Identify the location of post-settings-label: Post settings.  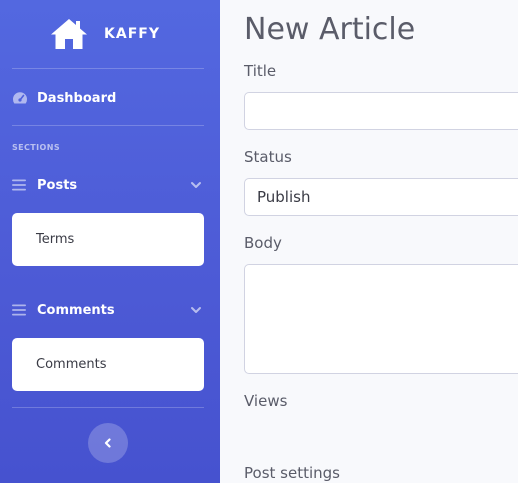
(292, 473).